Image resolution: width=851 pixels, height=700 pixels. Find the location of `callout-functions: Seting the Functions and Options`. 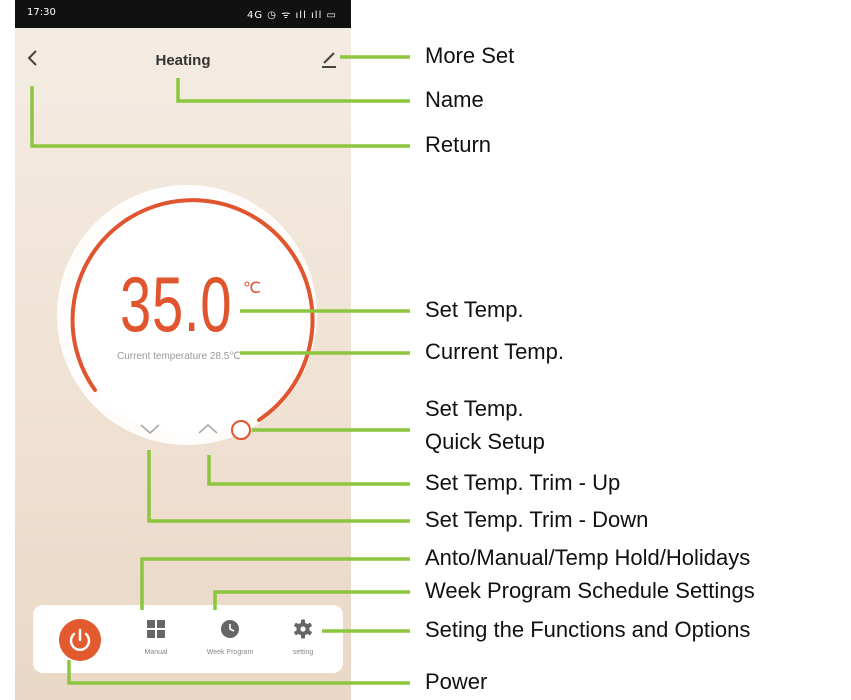

callout-functions: Seting the Functions and Options is located at coordinates (588, 629).